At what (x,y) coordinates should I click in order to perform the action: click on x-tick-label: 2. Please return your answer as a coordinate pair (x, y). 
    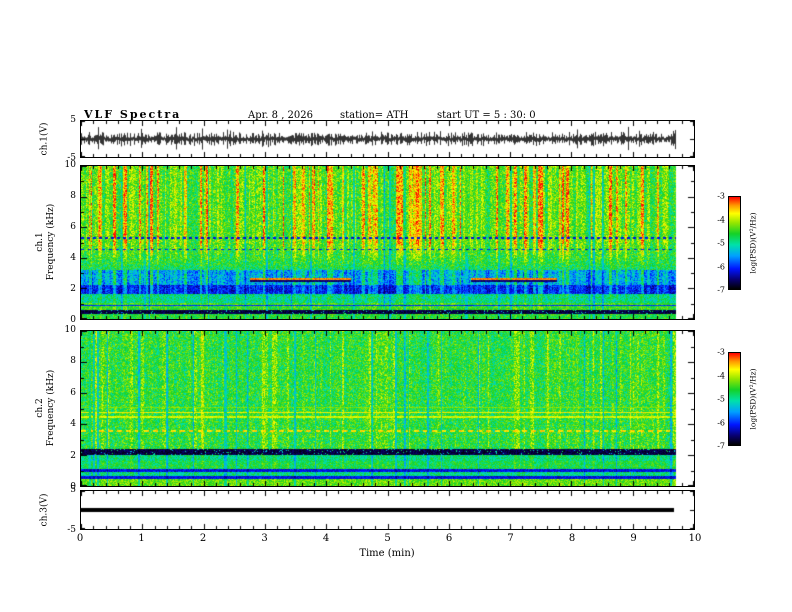
    Looking at the image, I should click on (203, 538).